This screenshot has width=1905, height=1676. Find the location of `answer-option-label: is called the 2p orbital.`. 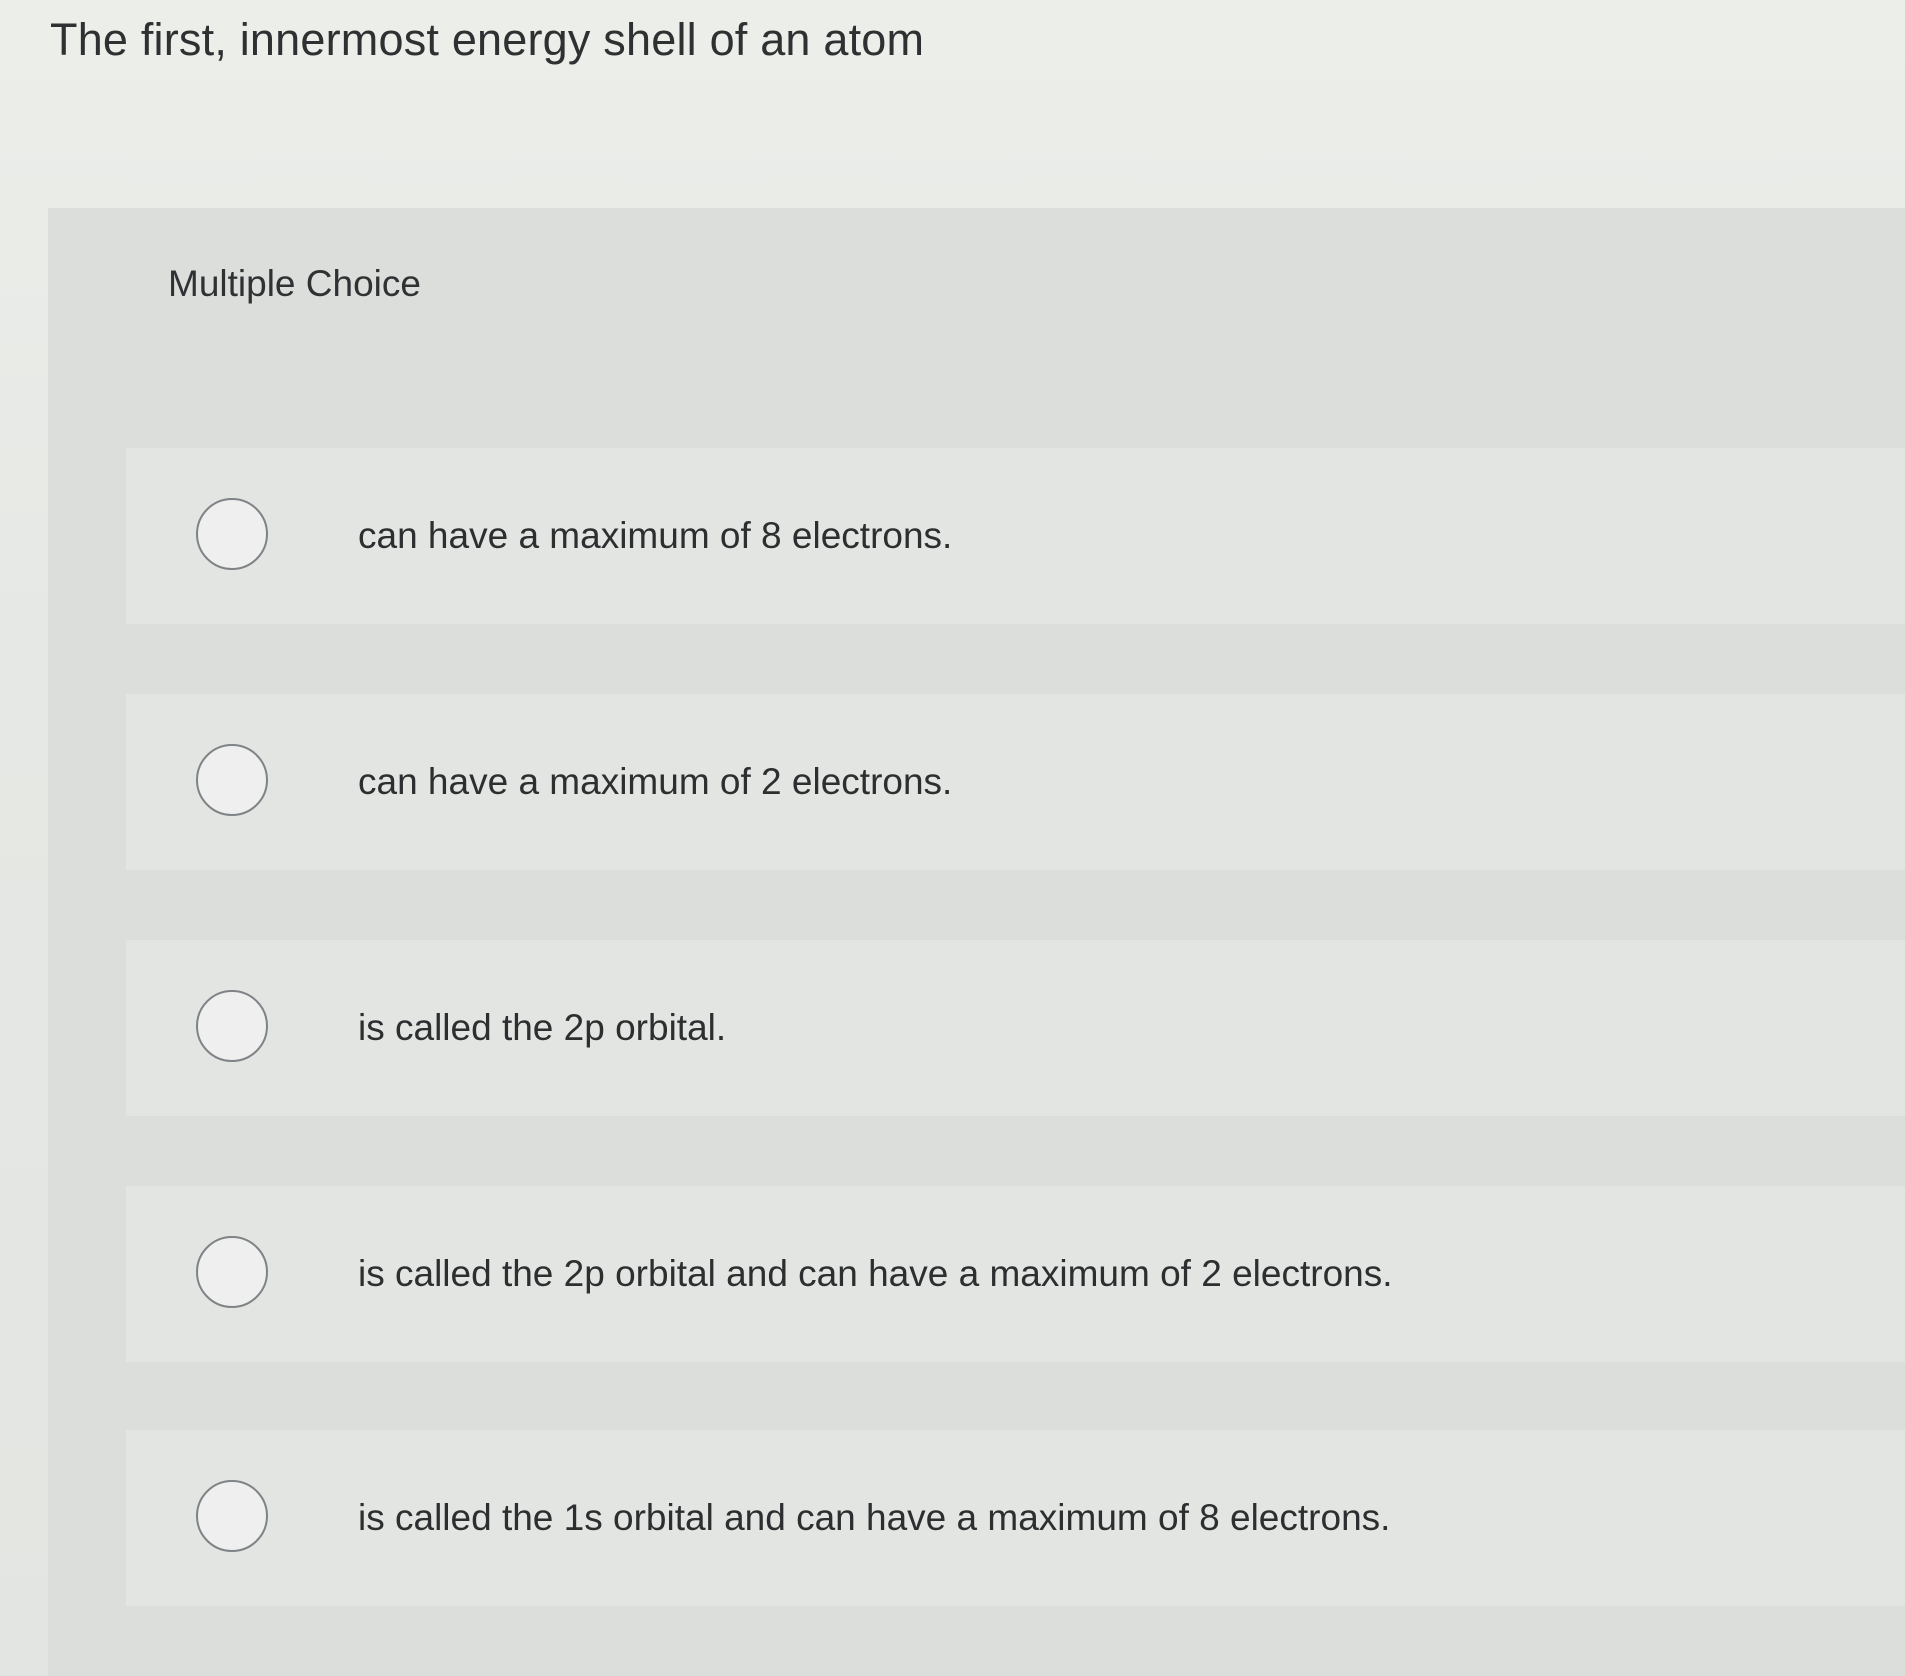

answer-option-label: is called the 2p orbital. is located at coordinates (542, 1027).